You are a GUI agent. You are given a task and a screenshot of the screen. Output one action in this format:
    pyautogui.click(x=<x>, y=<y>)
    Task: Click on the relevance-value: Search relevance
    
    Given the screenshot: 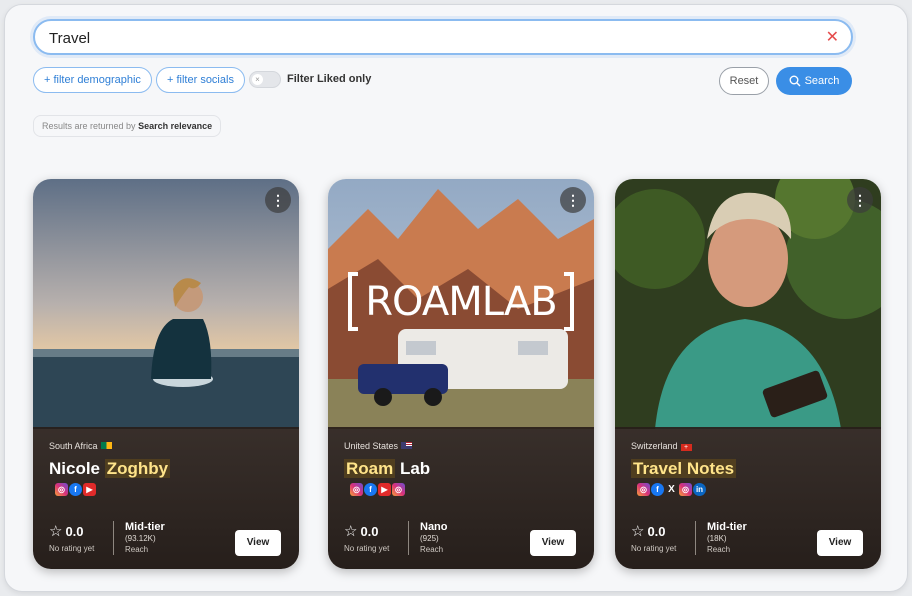 What is the action you would take?
    pyautogui.click(x=175, y=126)
    